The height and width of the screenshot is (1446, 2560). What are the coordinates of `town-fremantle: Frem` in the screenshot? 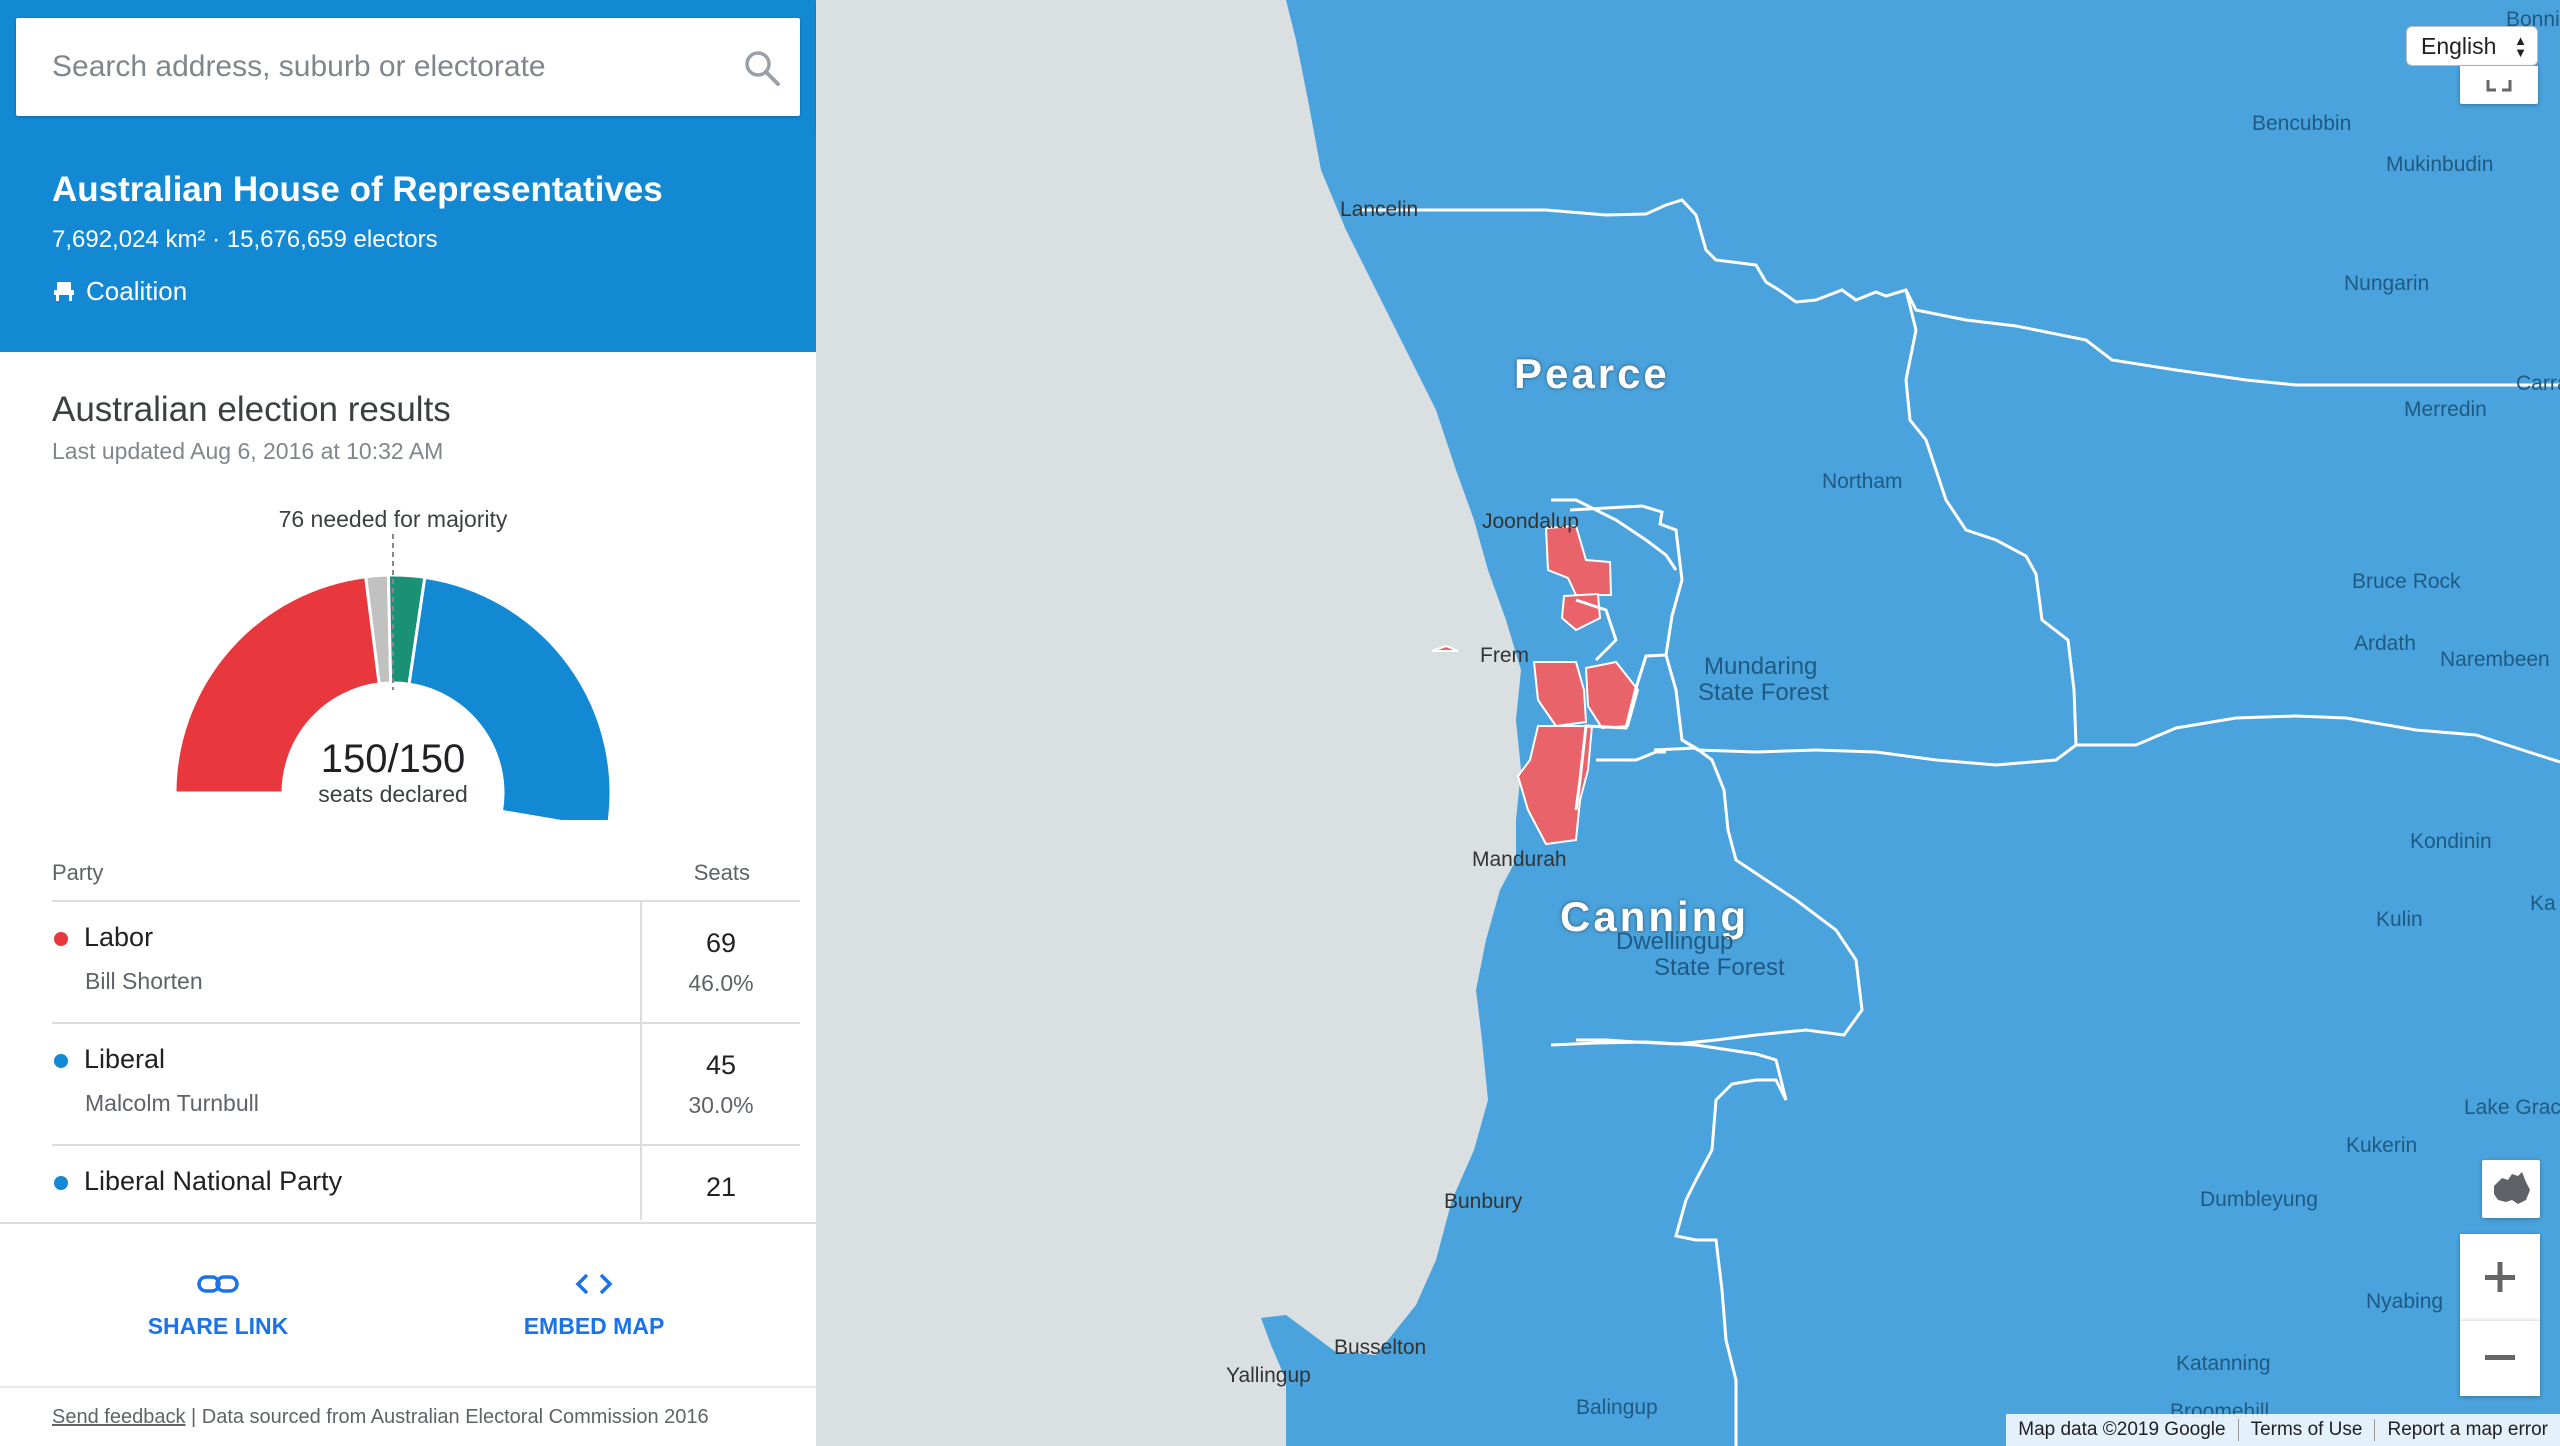 It's located at (1504, 655).